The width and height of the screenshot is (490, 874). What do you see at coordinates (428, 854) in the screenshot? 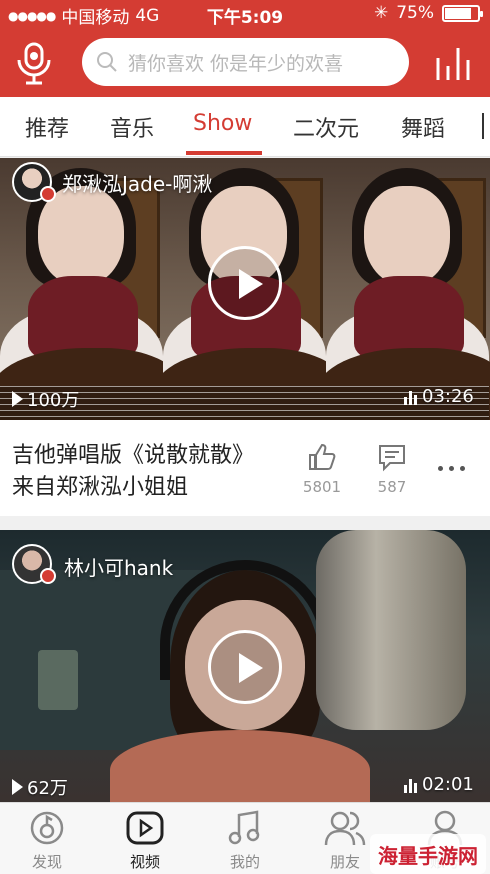
I see `watermark-logo: 海量手游网` at bounding box center [428, 854].